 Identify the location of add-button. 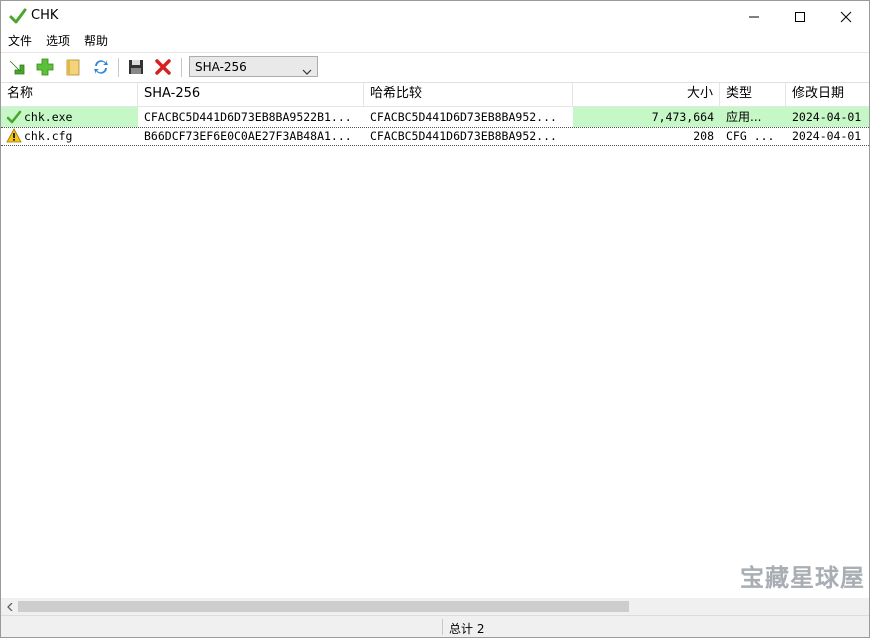
(45, 67).